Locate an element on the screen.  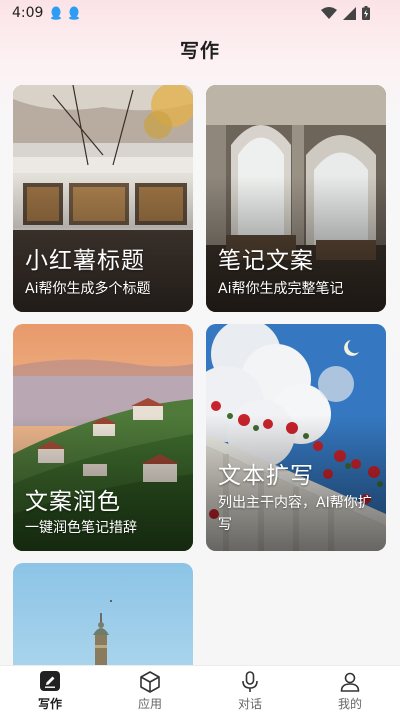
card-fifth is located at coordinates (103, 614).